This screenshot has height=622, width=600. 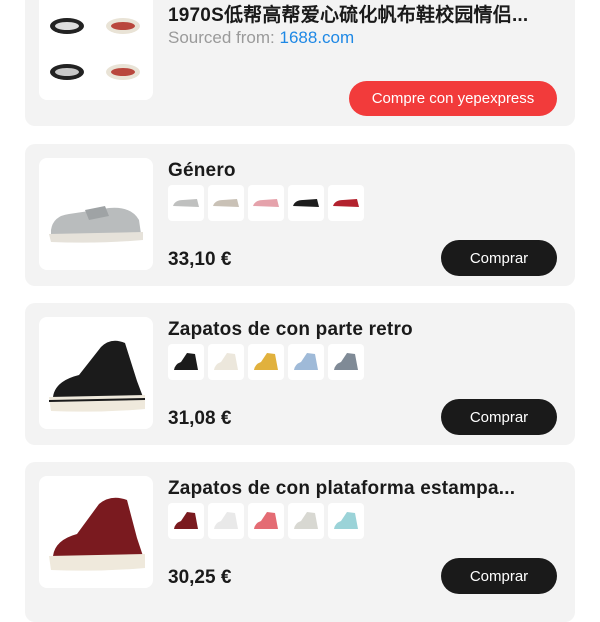 What do you see at coordinates (200, 418) in the screenshot?
I see `product-price: 31,08 €` at bounding box center [200, 418].